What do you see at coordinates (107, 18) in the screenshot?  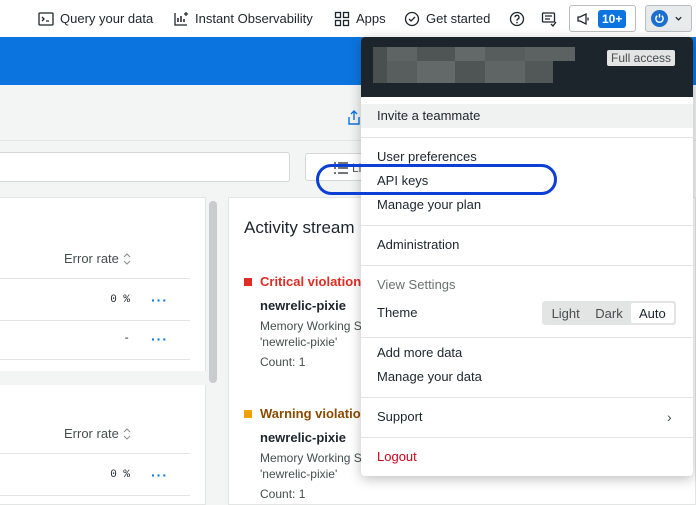 I see `query-label: Query your data` at bounding box center [107, 18].